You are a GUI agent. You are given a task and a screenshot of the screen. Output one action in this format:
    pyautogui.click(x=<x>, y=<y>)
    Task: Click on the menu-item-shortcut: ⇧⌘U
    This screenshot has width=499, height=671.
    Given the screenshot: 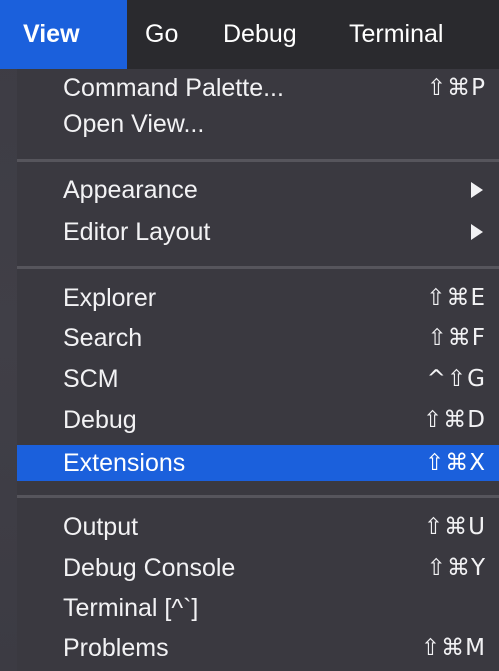 What is the action you would take?
    pyautogui.click(x=454, y=527)
    